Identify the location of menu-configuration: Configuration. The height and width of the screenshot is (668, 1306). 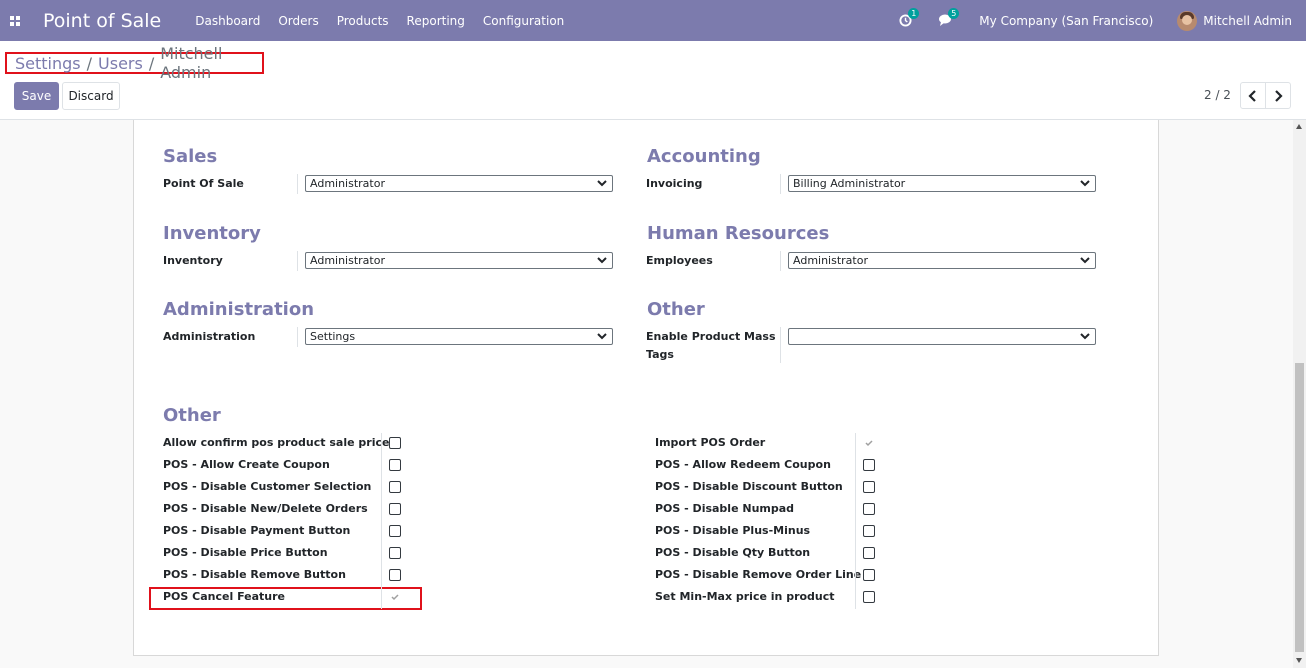
(523, 21).